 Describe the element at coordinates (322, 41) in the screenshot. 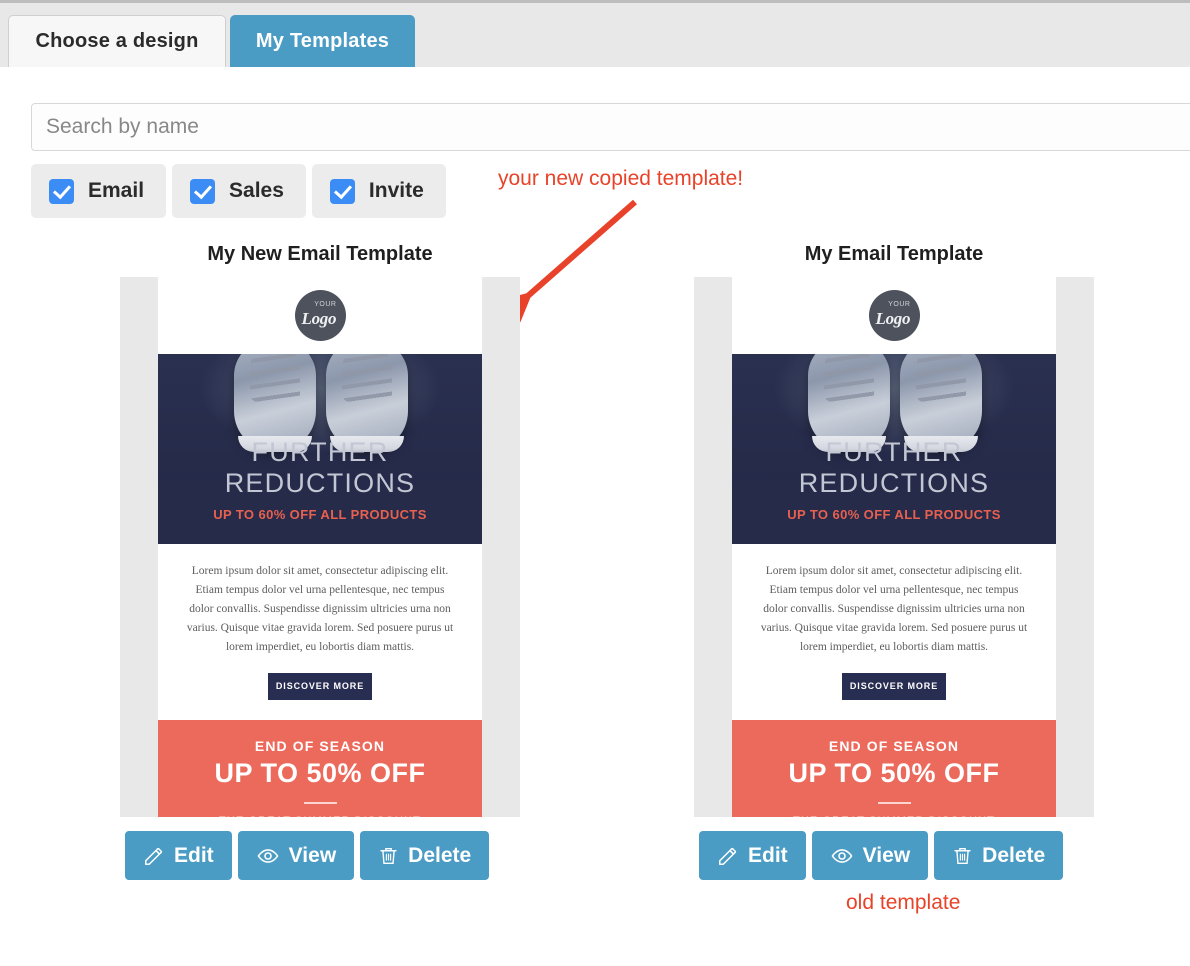

I see `tab-my-templates: My Templates` at that location.